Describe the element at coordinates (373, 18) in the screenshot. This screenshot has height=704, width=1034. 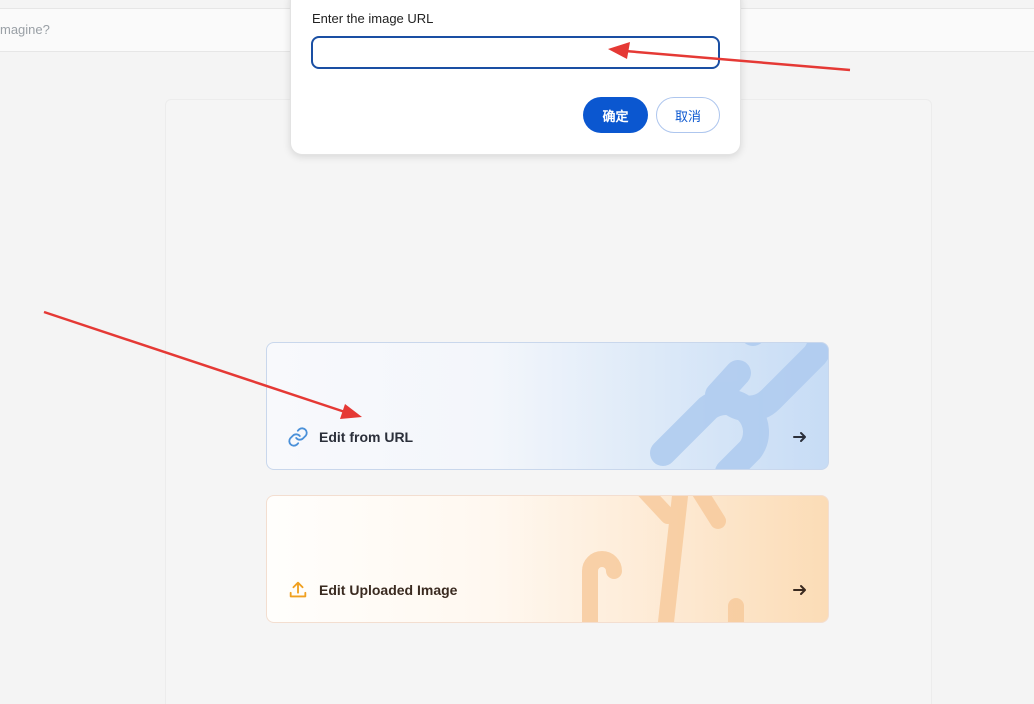
I see `dialog-label: Enter the image URL` at that location.